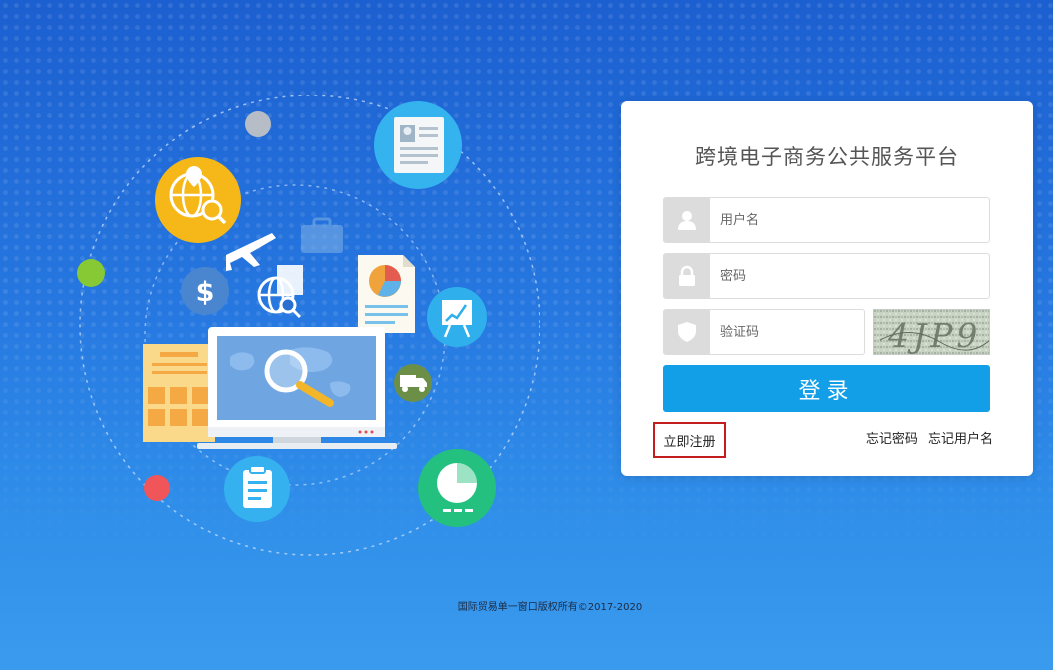 This screenshot has width=1053, height=670. What do you see at coordinates (251, 252) in the screenshot?
I see `airplane-icon` at bounding box center [251, 252].